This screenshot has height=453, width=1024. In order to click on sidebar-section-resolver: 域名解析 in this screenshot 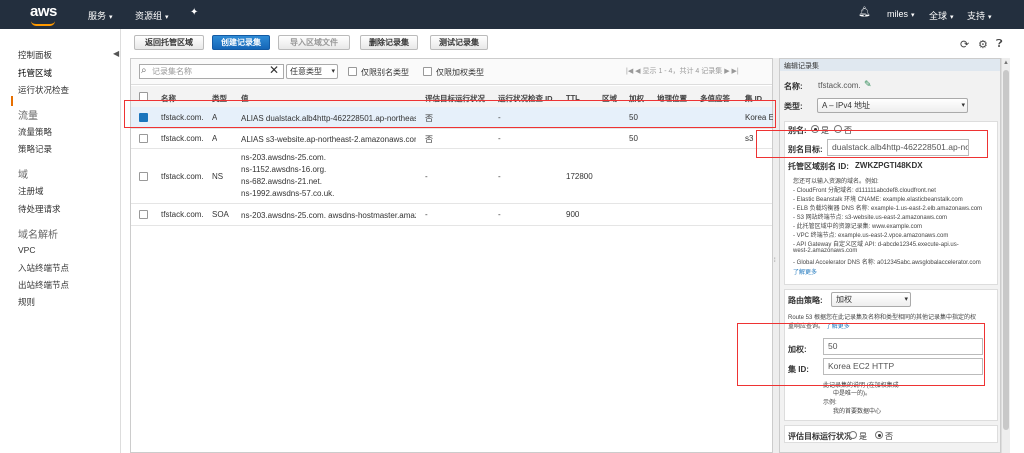, I will do `click(38, 235)`.